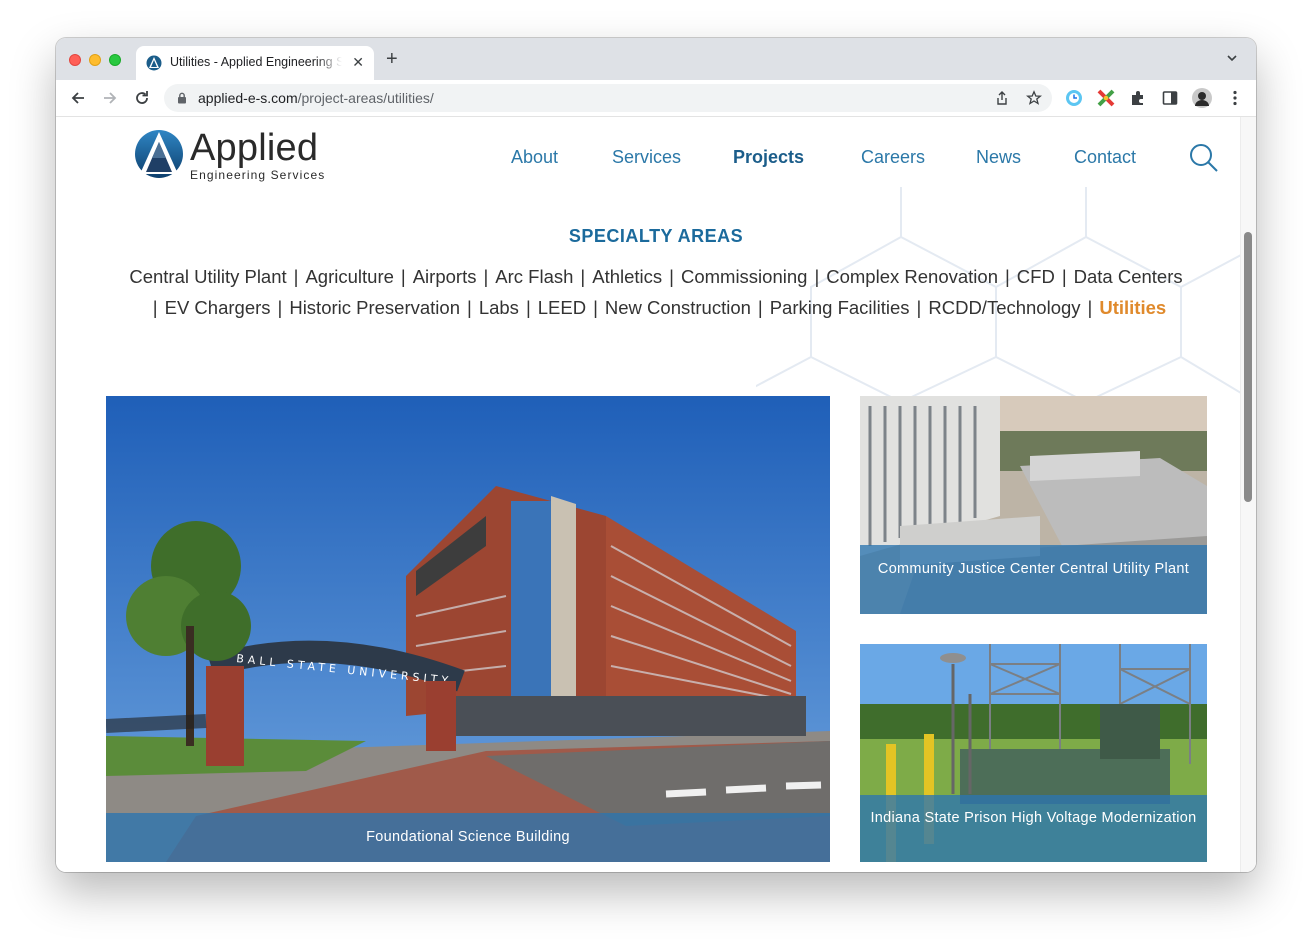 The image size is (1313, 947). What do you see at coordinates (78, 98) in the screenshot?
I see `back-arrow-icon` at bounding box center [78, 98].